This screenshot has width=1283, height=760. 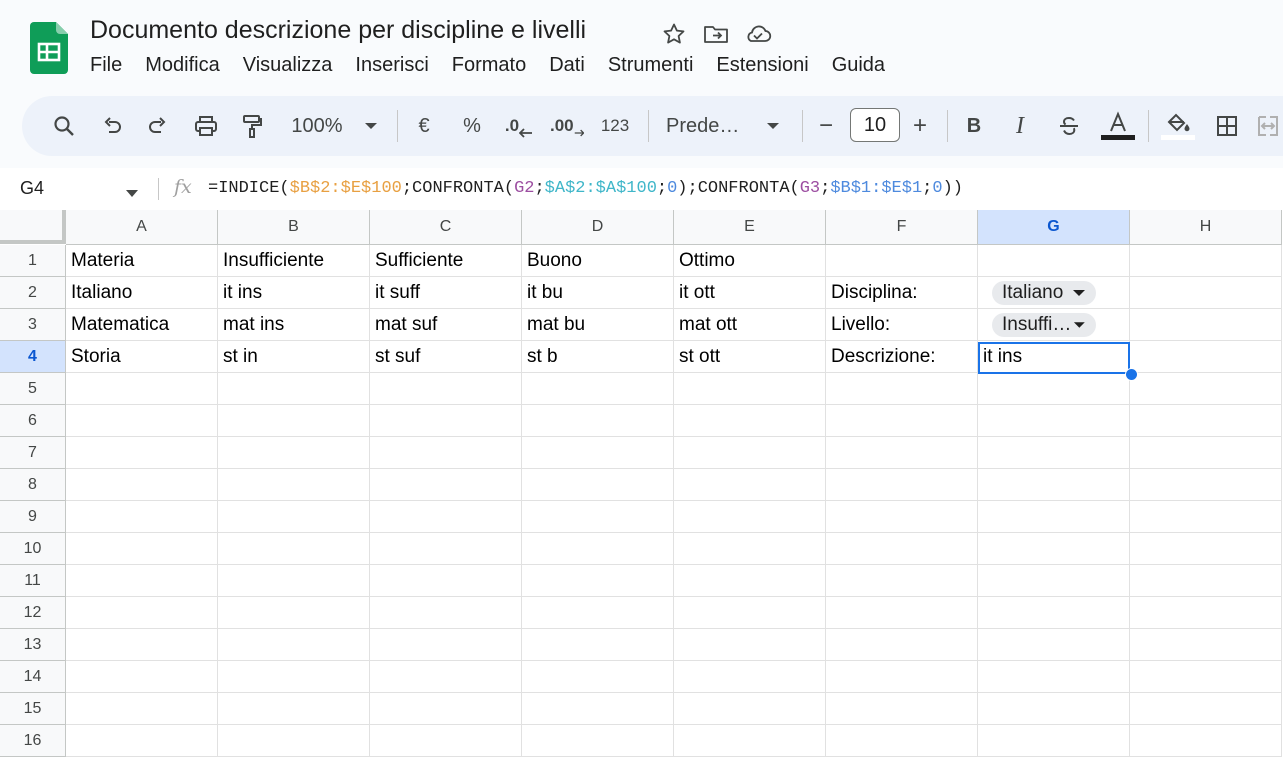 I want to click on cell-d15, so click(x=598, y=709).